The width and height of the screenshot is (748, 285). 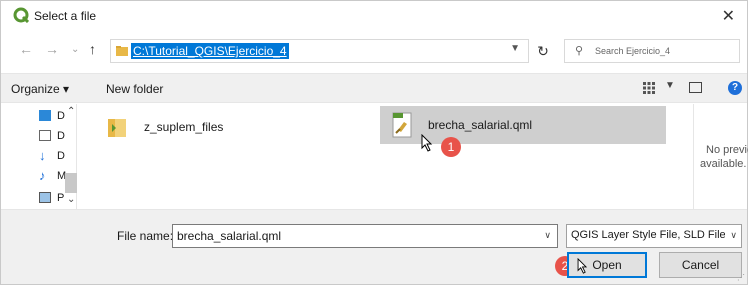 I want to click on list-item: z_suplem_files, so click(x=216, y=127).